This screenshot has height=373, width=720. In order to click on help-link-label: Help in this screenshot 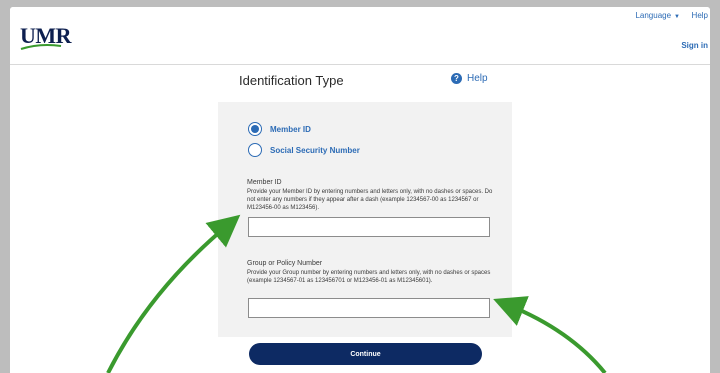, I will do `click(477, 78)`.